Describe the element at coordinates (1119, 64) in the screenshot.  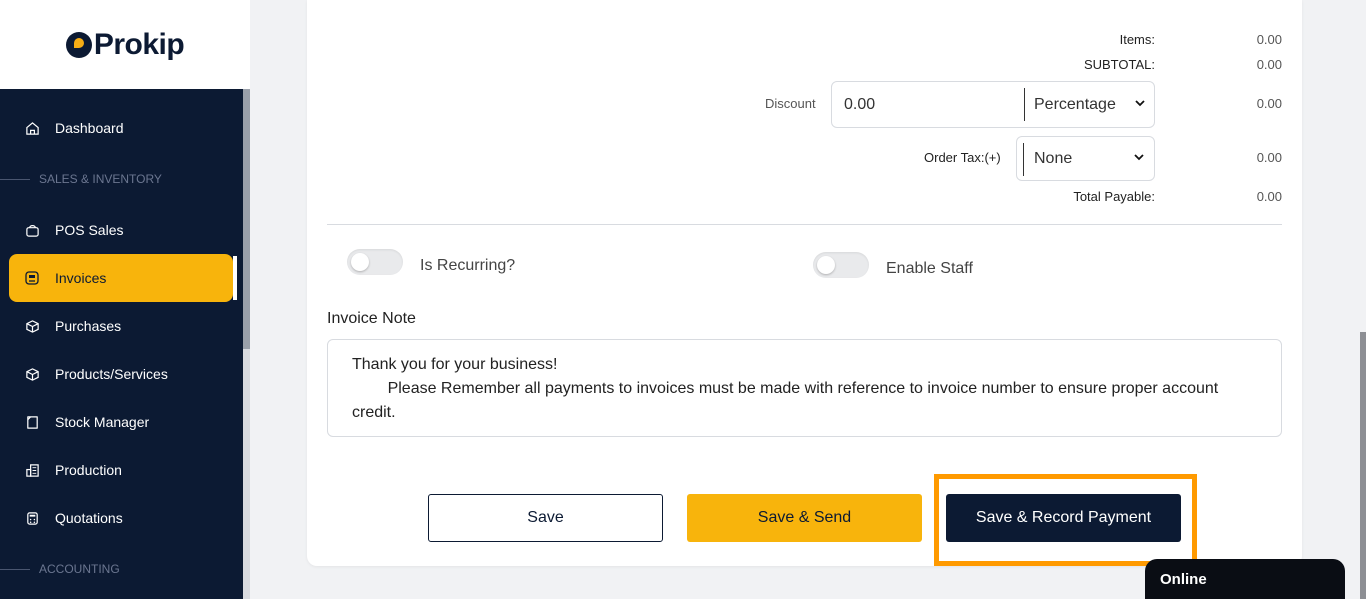
I see `subtotal-label: SUBTOTAL:` at that location.